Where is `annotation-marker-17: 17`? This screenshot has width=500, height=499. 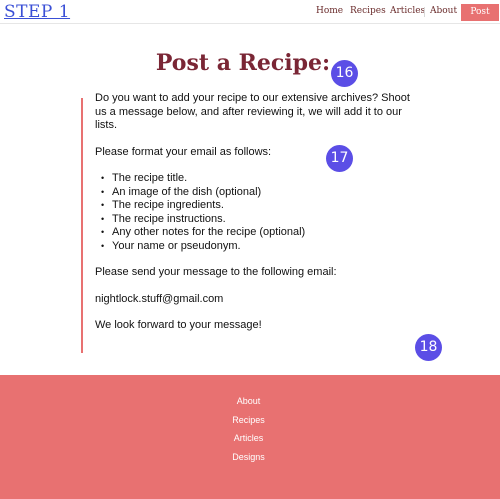 annotation-marker-17: 17 is located at coordinates (339, 158).